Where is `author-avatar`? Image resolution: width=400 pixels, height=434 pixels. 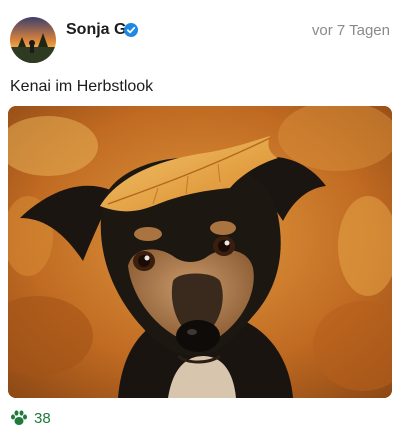
author-avatar is located at coordinates (33, 40).